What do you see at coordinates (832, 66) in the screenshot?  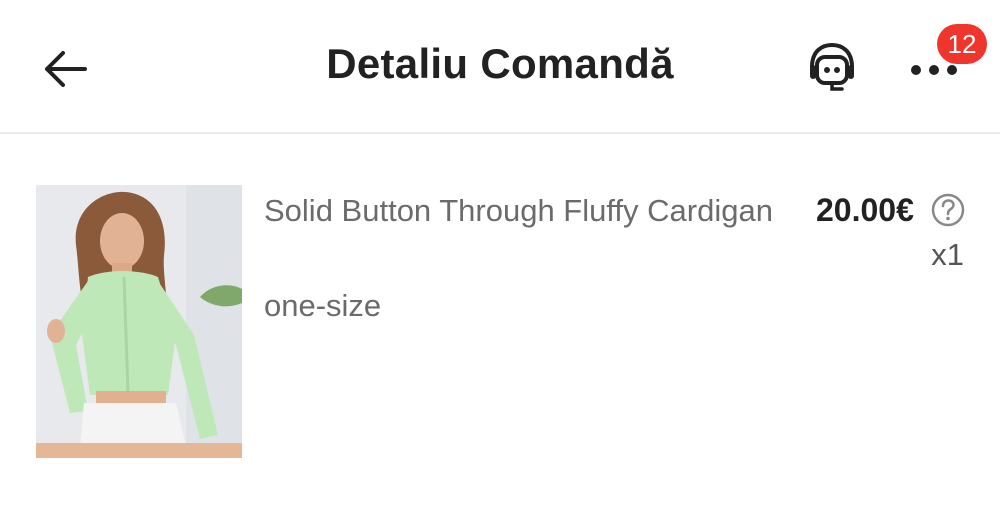 I see `robot-headset-icon` at bounding box center [832, 66].